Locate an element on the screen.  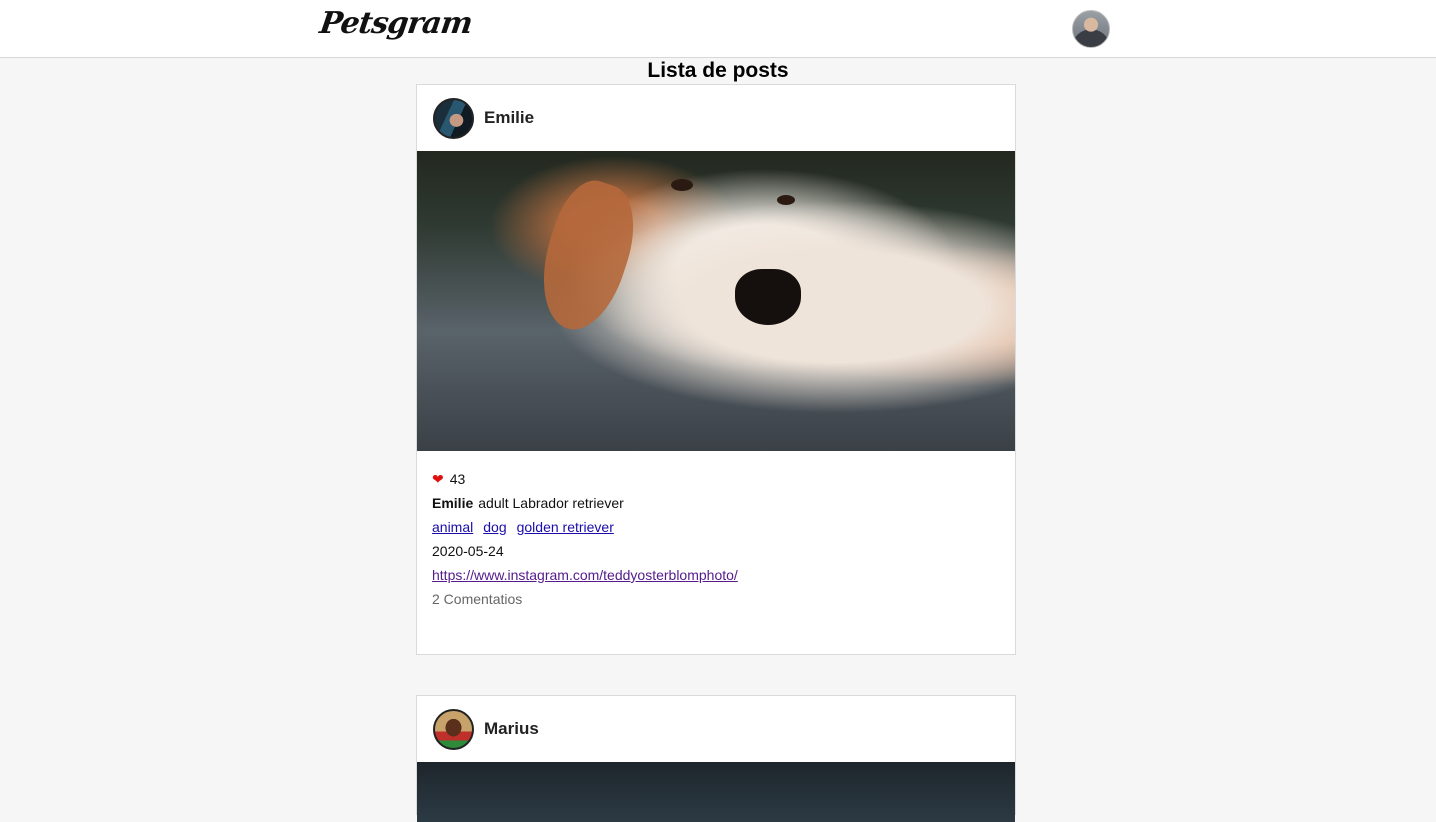
post-image is located at coordinates (716, 792).